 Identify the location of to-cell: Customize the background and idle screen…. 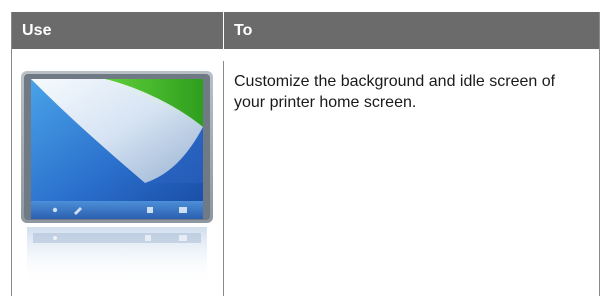
(395, 92).